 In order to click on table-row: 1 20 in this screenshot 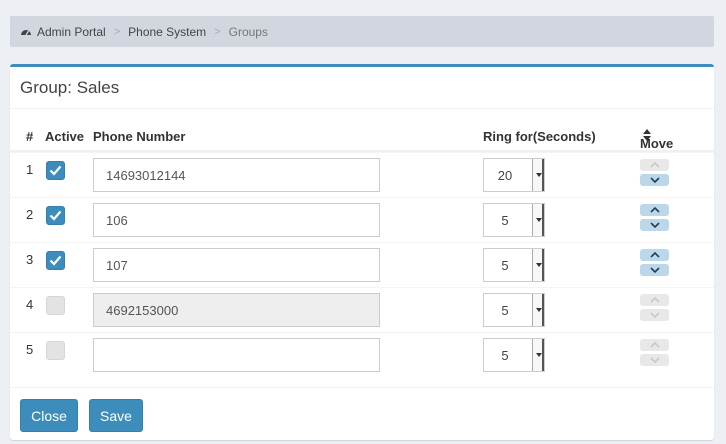, I will do `click(362, 174)`.